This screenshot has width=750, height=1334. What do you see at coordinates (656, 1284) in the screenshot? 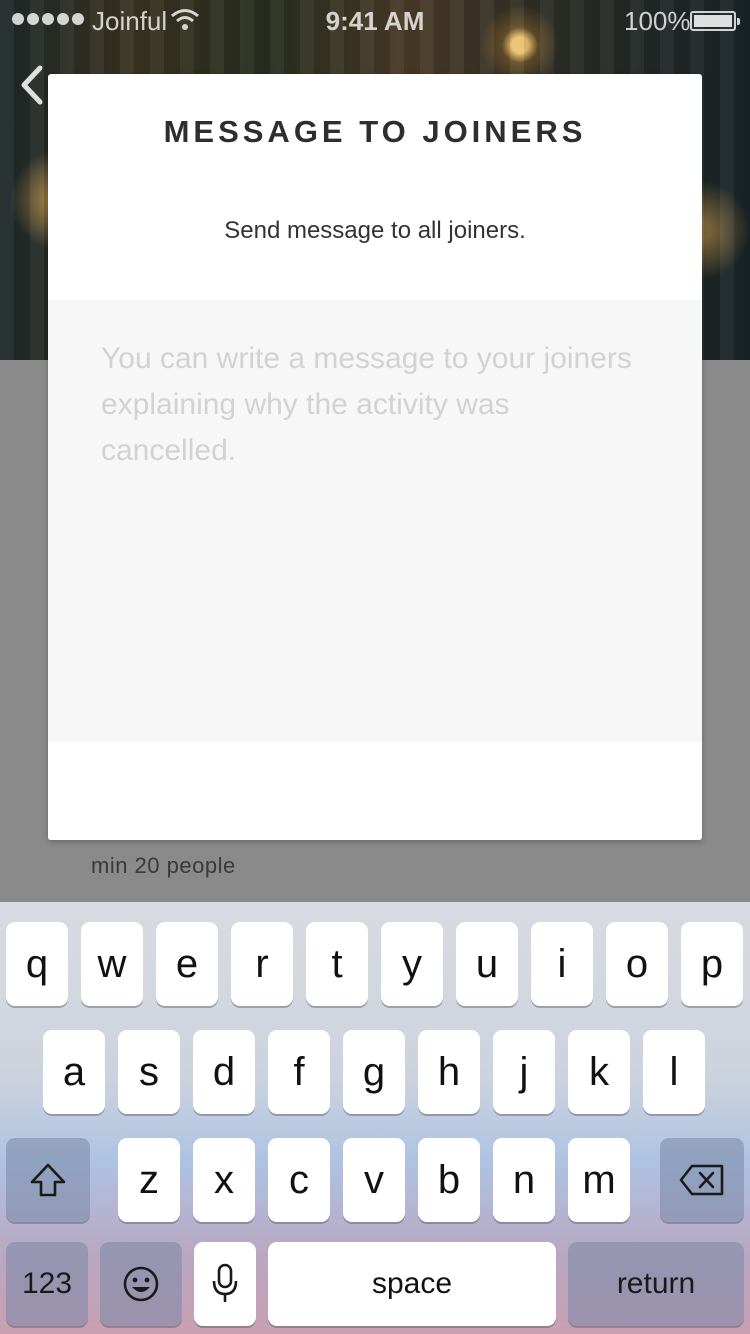
I see `return-key: return` at bounding box center [656, 1284].